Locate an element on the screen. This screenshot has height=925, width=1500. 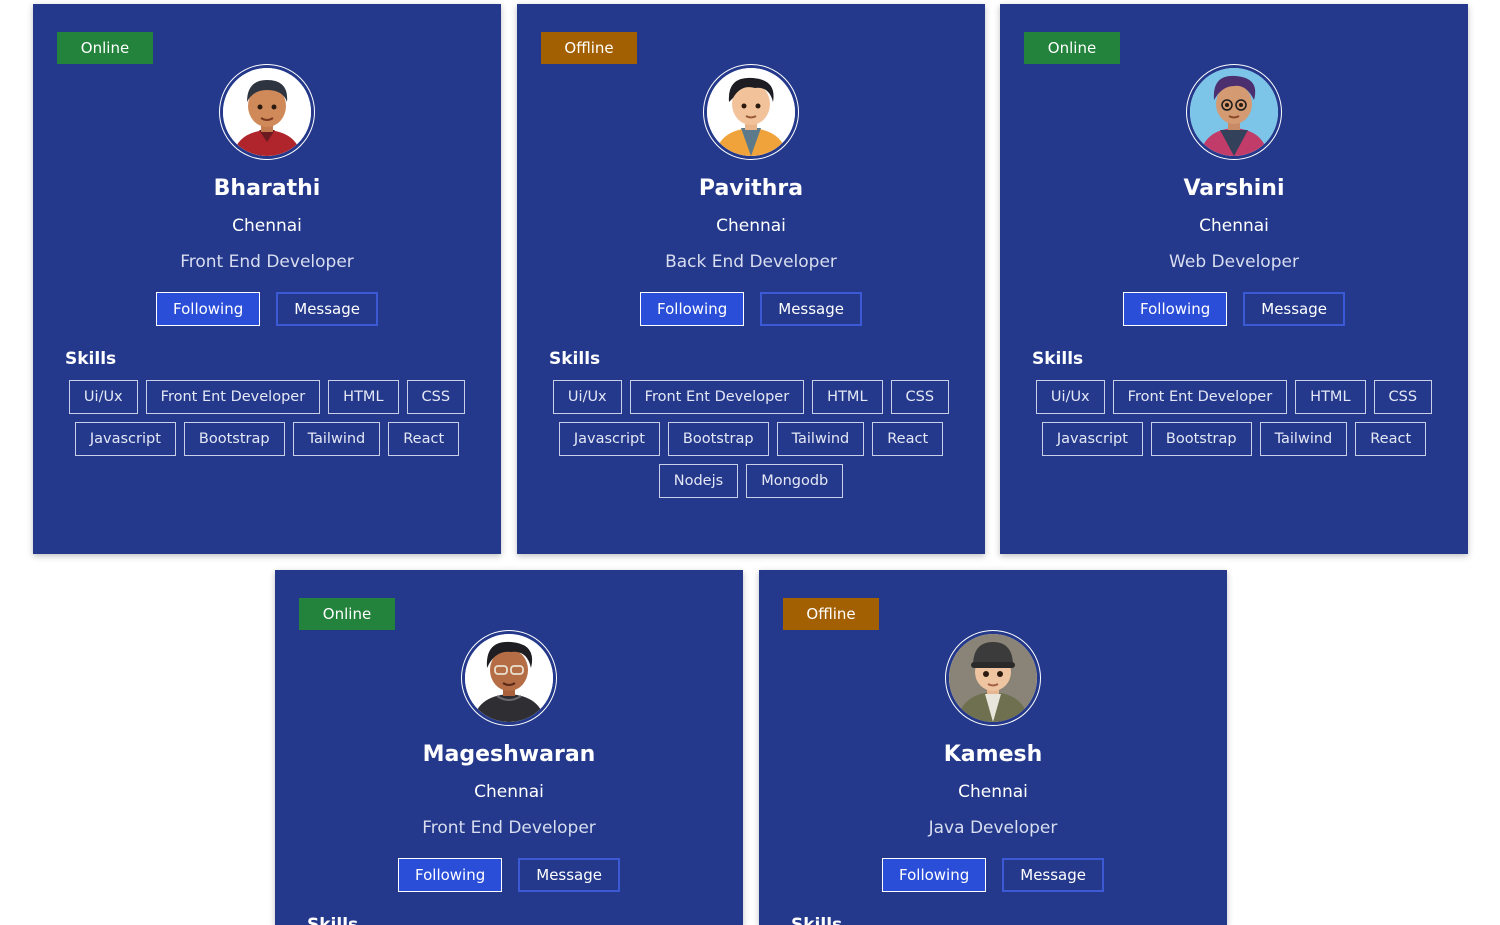
profile-name: Bharathi is located at coordinates (267, 188).